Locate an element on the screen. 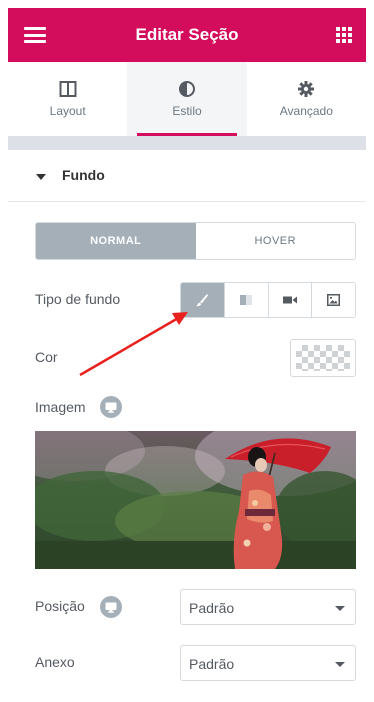  state-normal-tab: NORMAL is located at coordinates (116, 241).